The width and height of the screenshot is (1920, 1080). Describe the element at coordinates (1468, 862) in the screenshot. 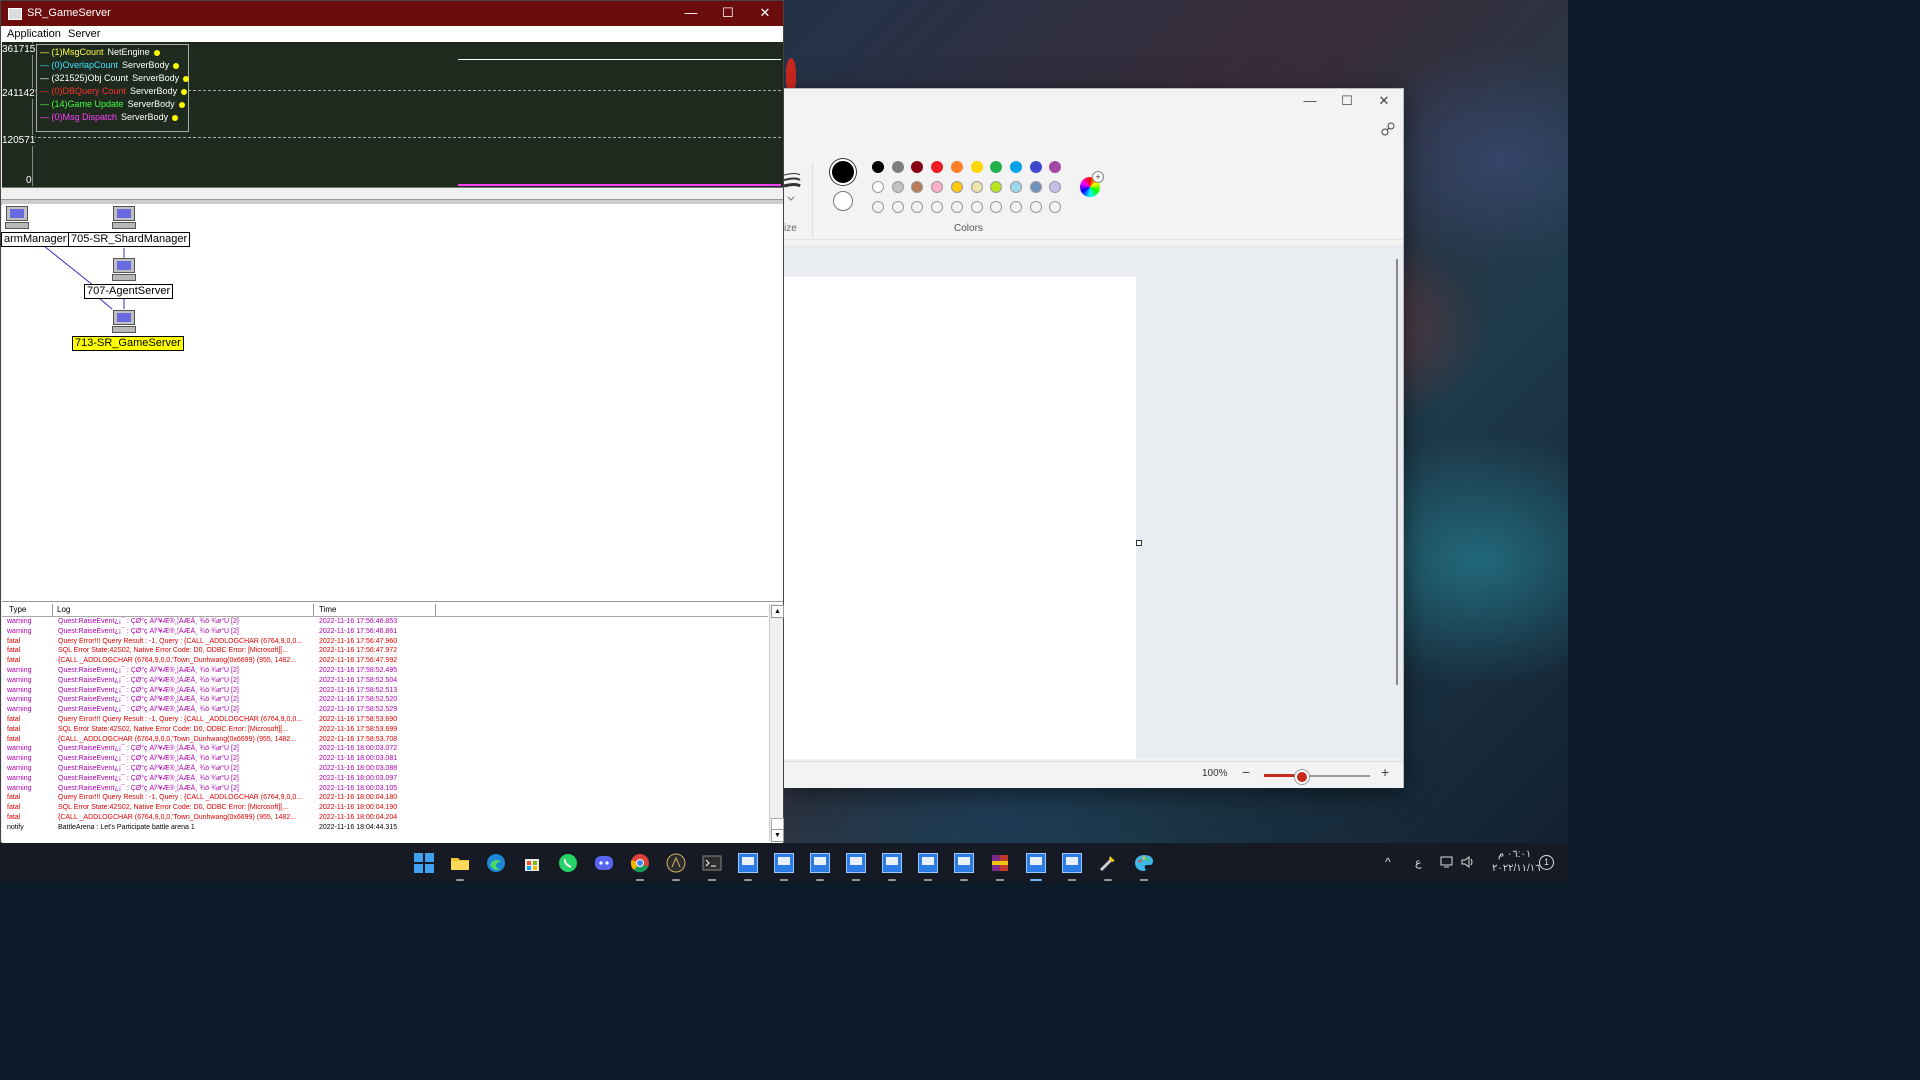

I see `volume-icon` at that location.